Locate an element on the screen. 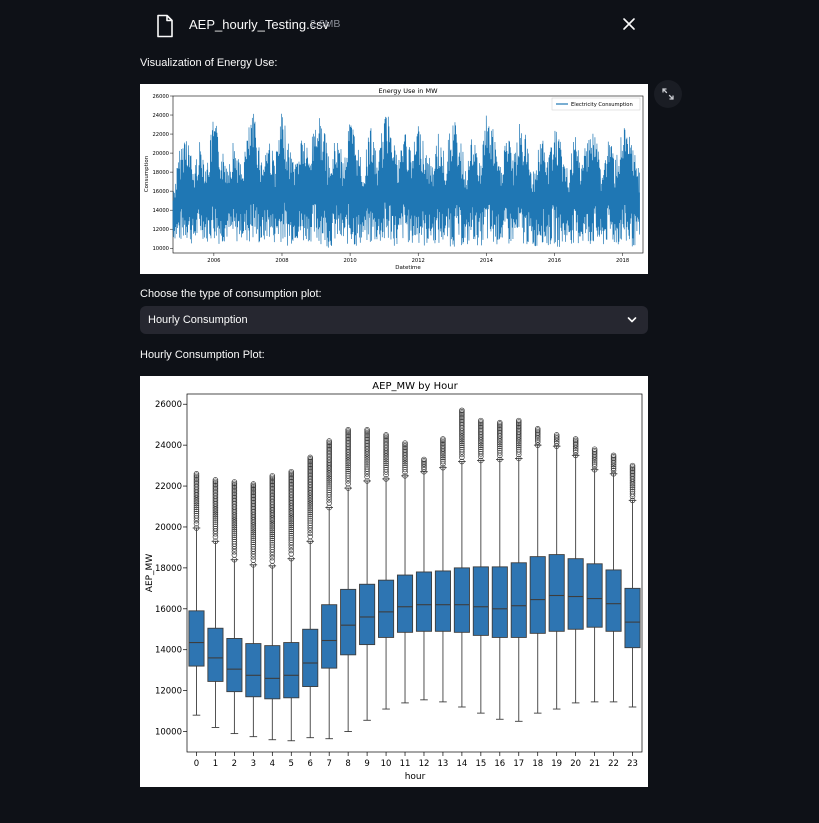  x-tick-label: 5 is located at coordinates (291, 764).